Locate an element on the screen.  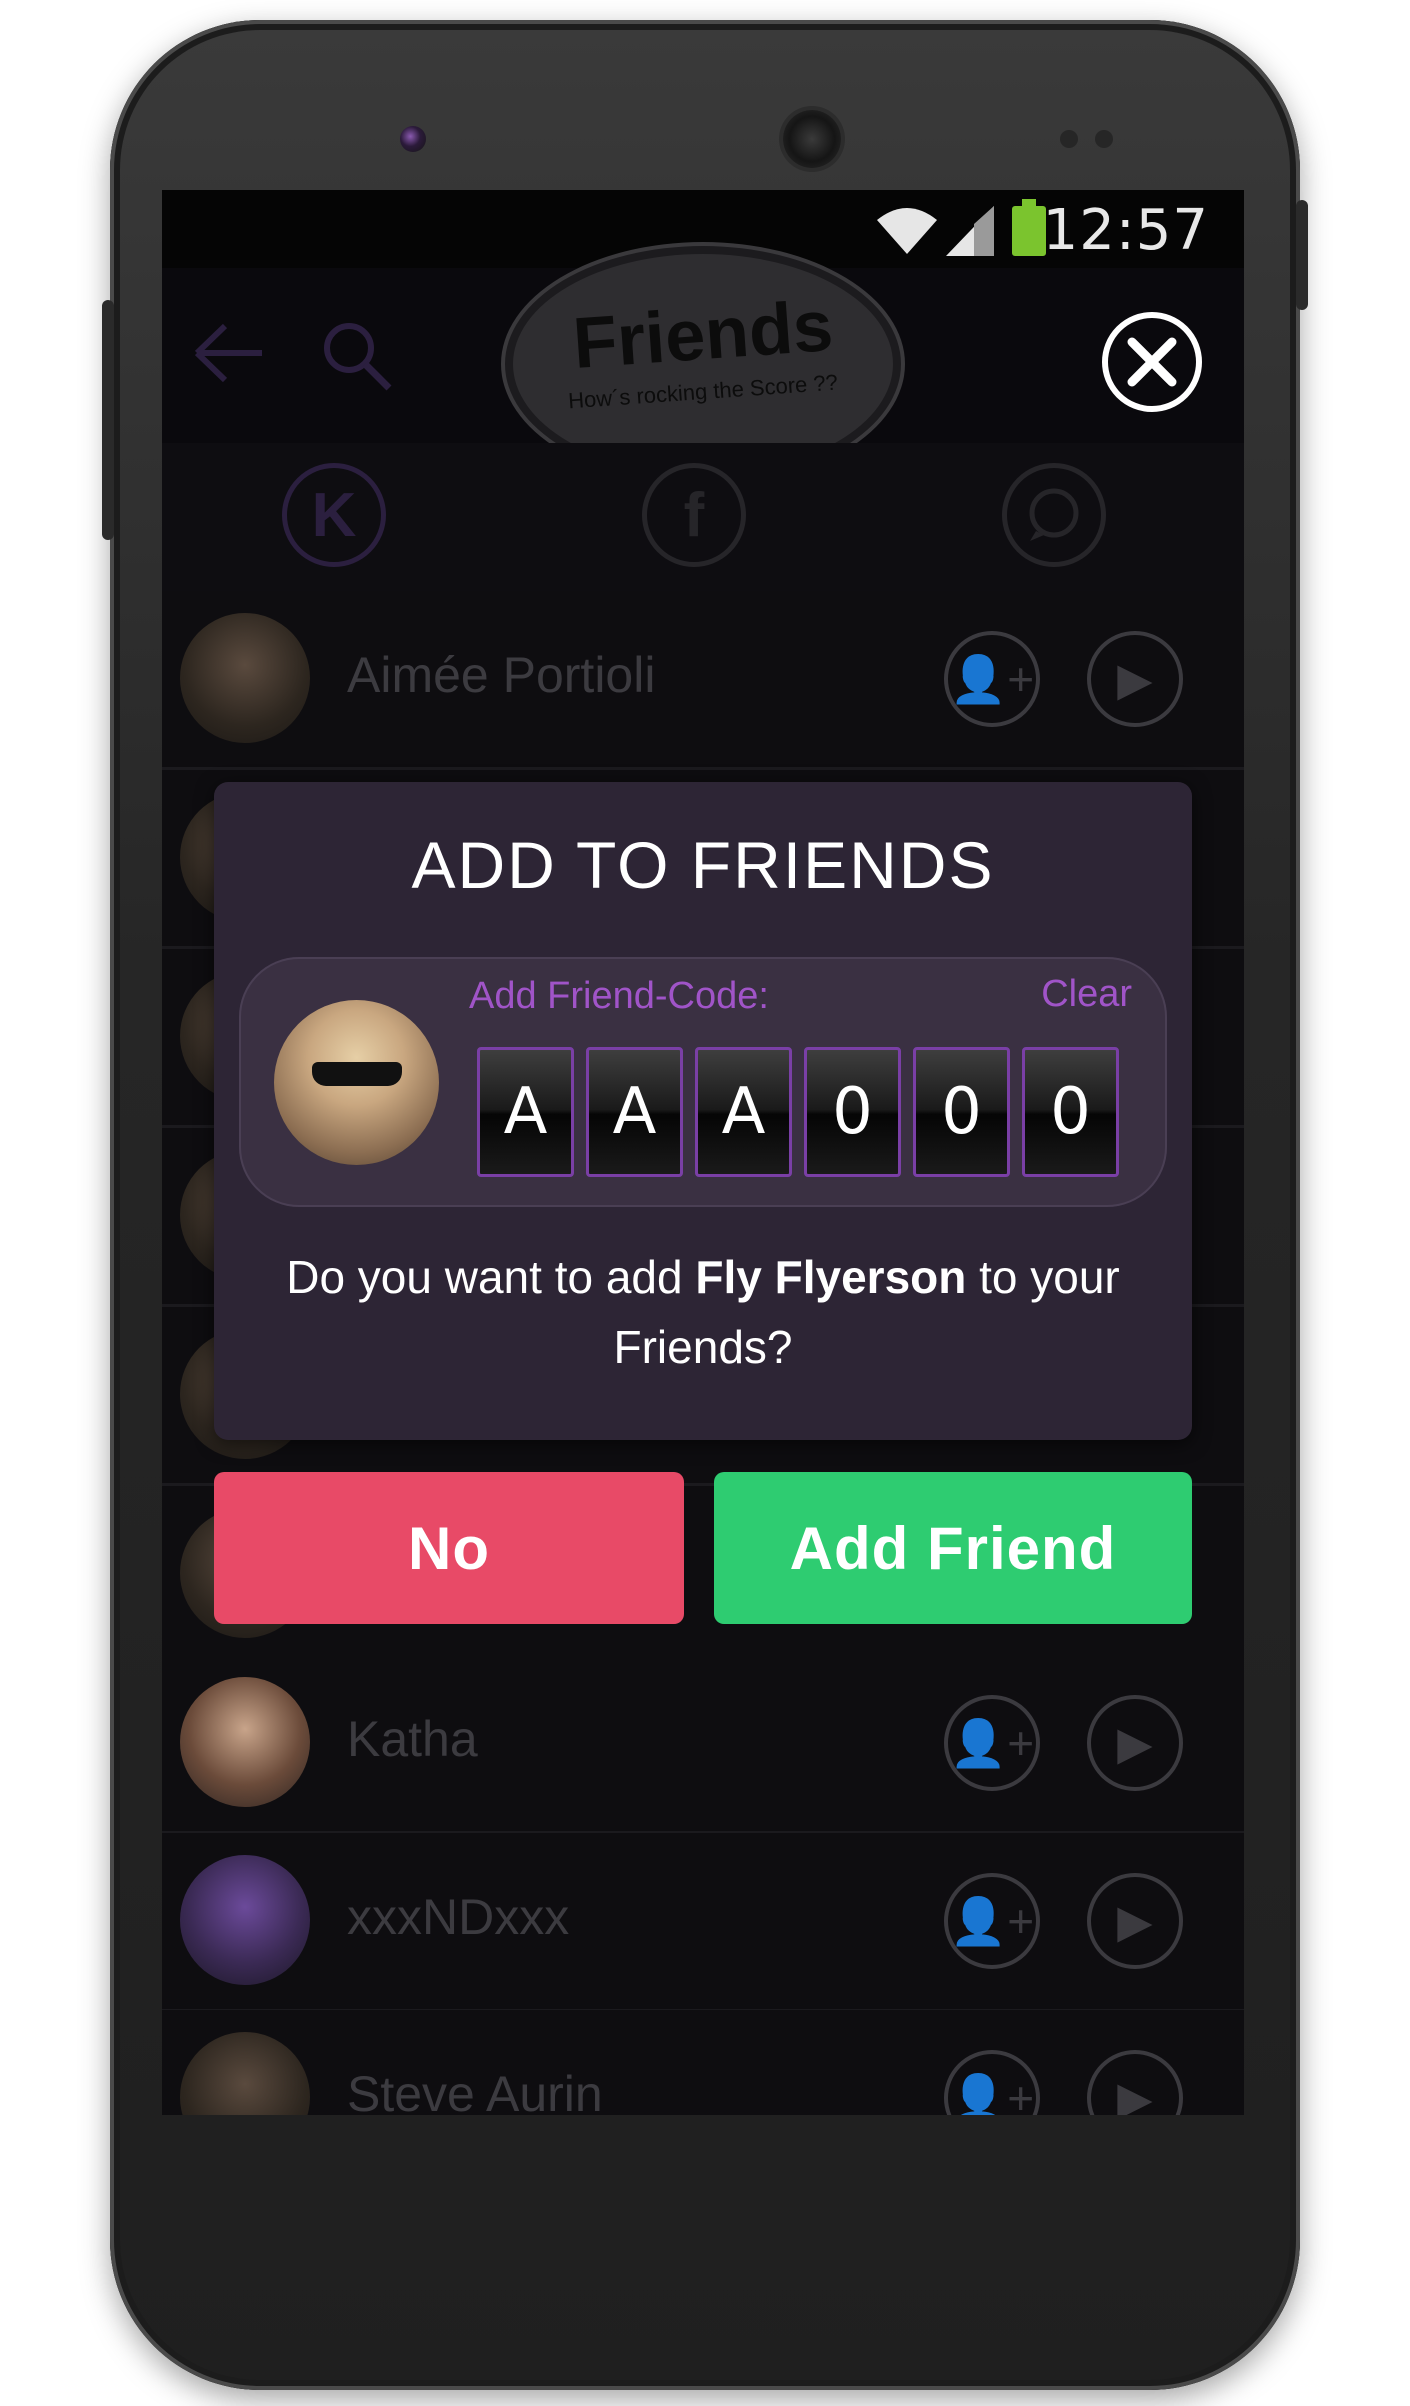
search-icon is located at coordinates (357, 356).